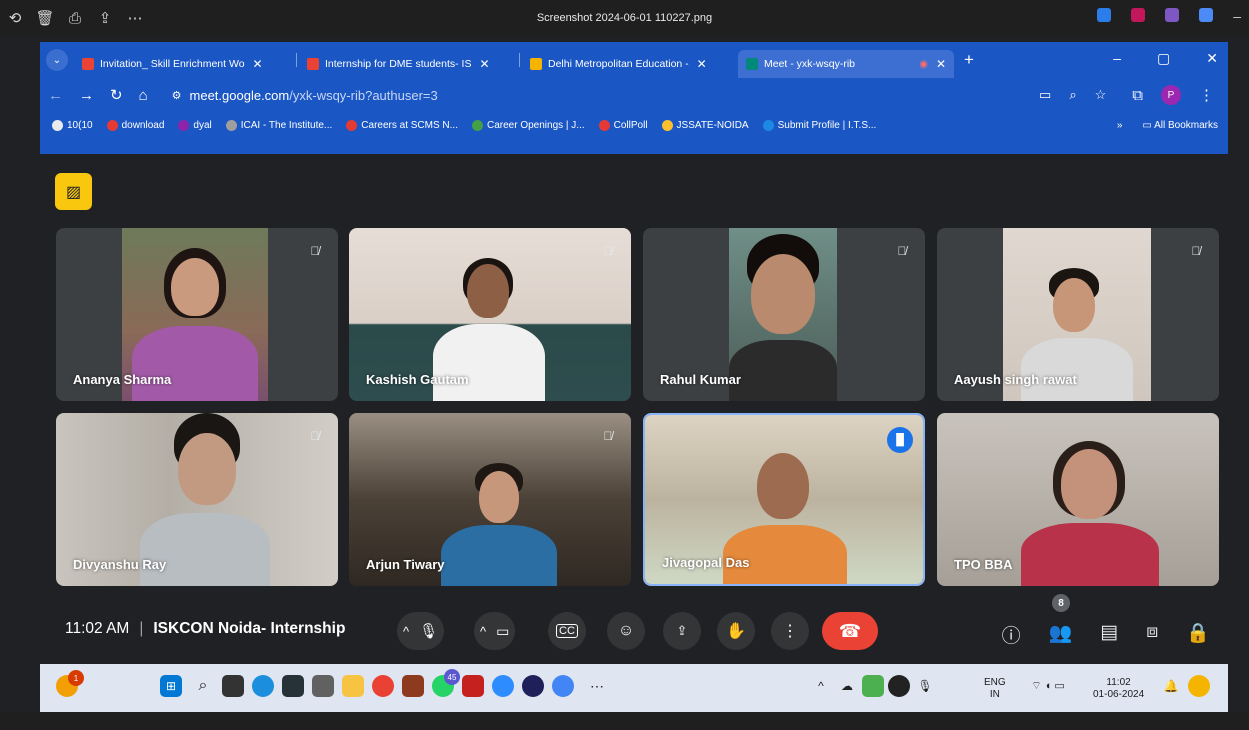 The width and height of the screenshot is (1249, 730). I want to click on edge-icon, so click(263, 686).